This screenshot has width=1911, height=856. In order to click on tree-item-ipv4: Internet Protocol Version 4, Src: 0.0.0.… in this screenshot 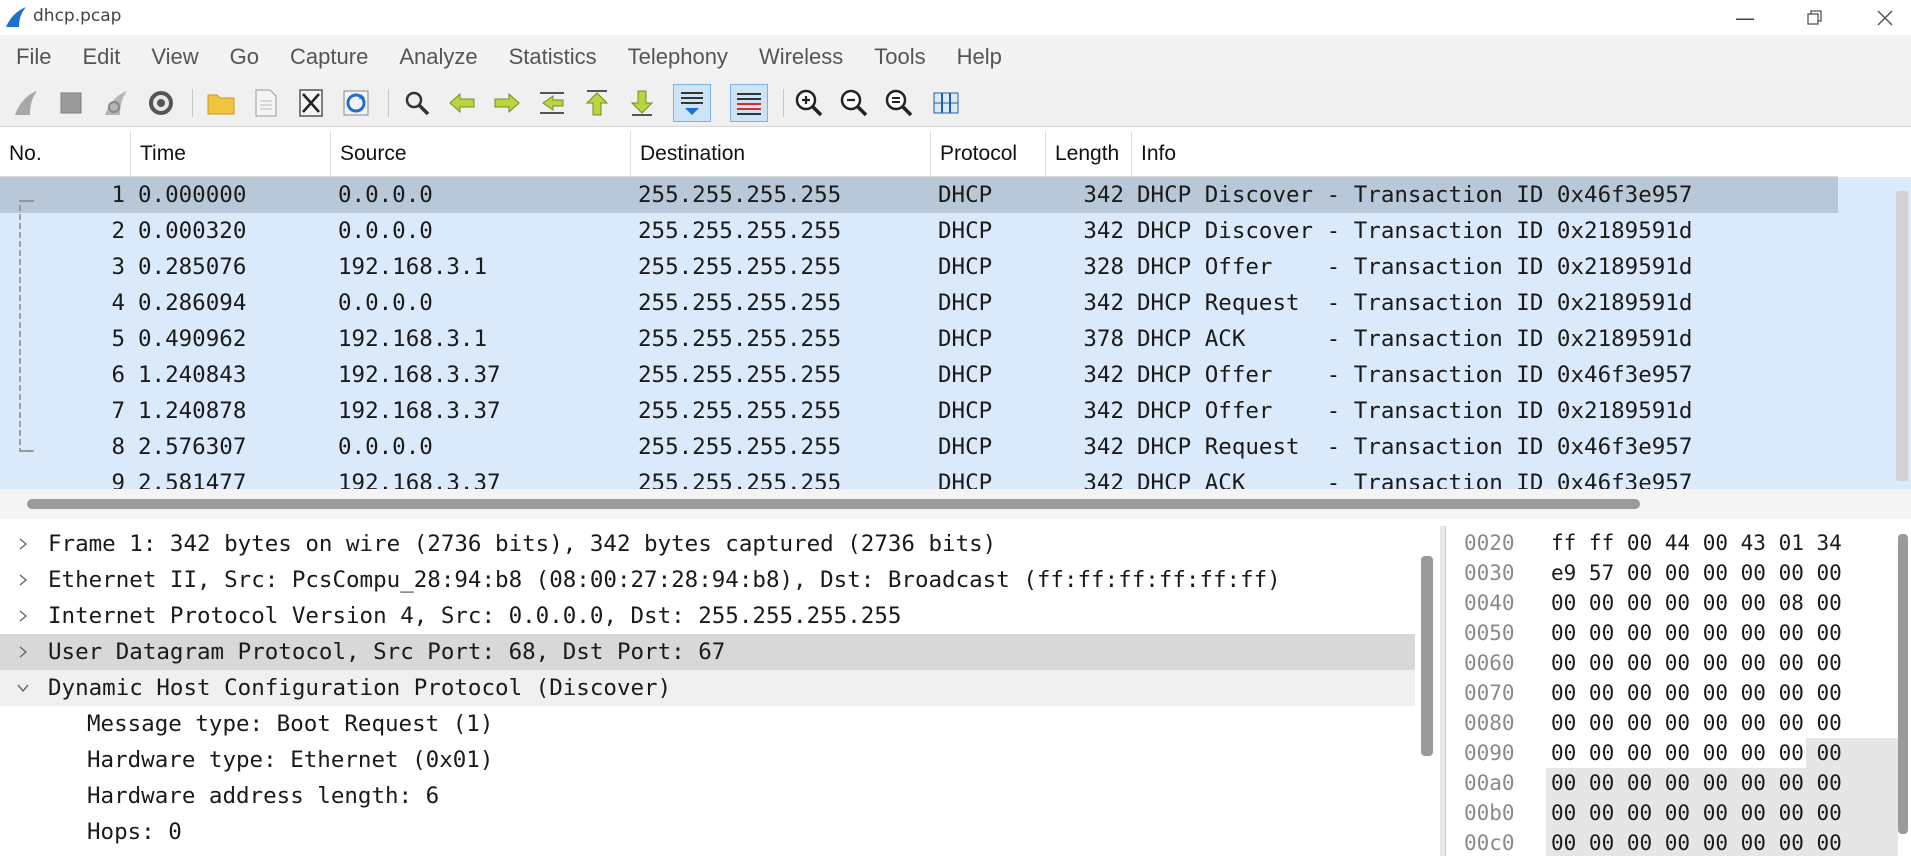, I will do `click(707, 616)`.